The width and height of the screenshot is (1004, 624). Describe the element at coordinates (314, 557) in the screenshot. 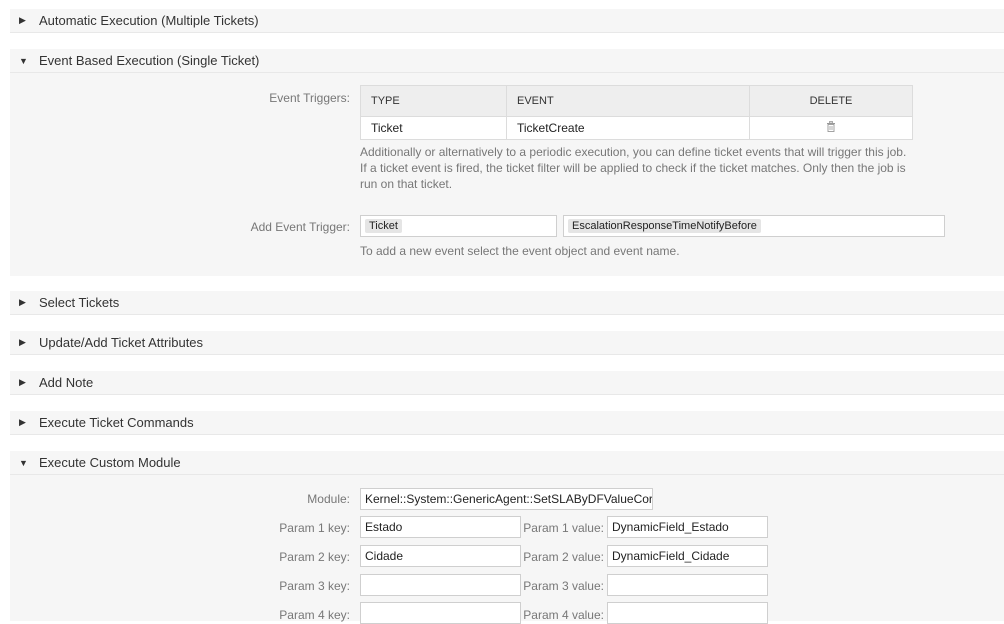

I see `param2-key-label: Param 2 key:` at that location.